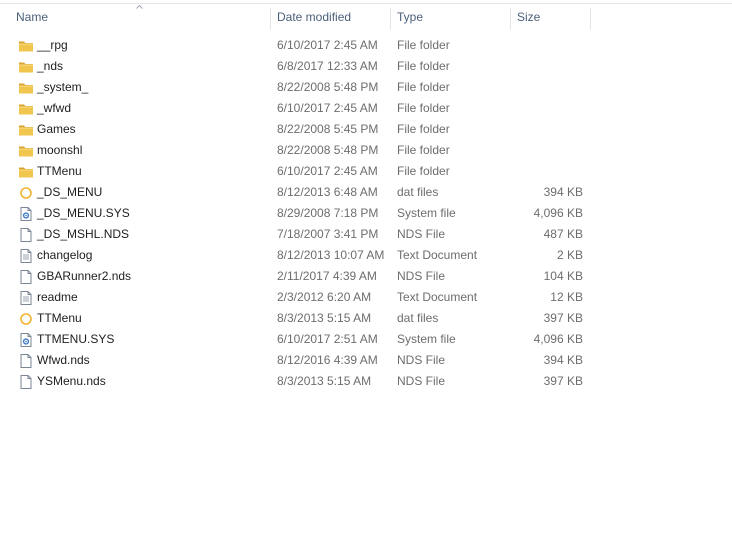 The height and width of the screenshot is (551, 732). Describe the element at coordinates (50, 66) in the screenshot. I see `file-name: _nds` at that location.